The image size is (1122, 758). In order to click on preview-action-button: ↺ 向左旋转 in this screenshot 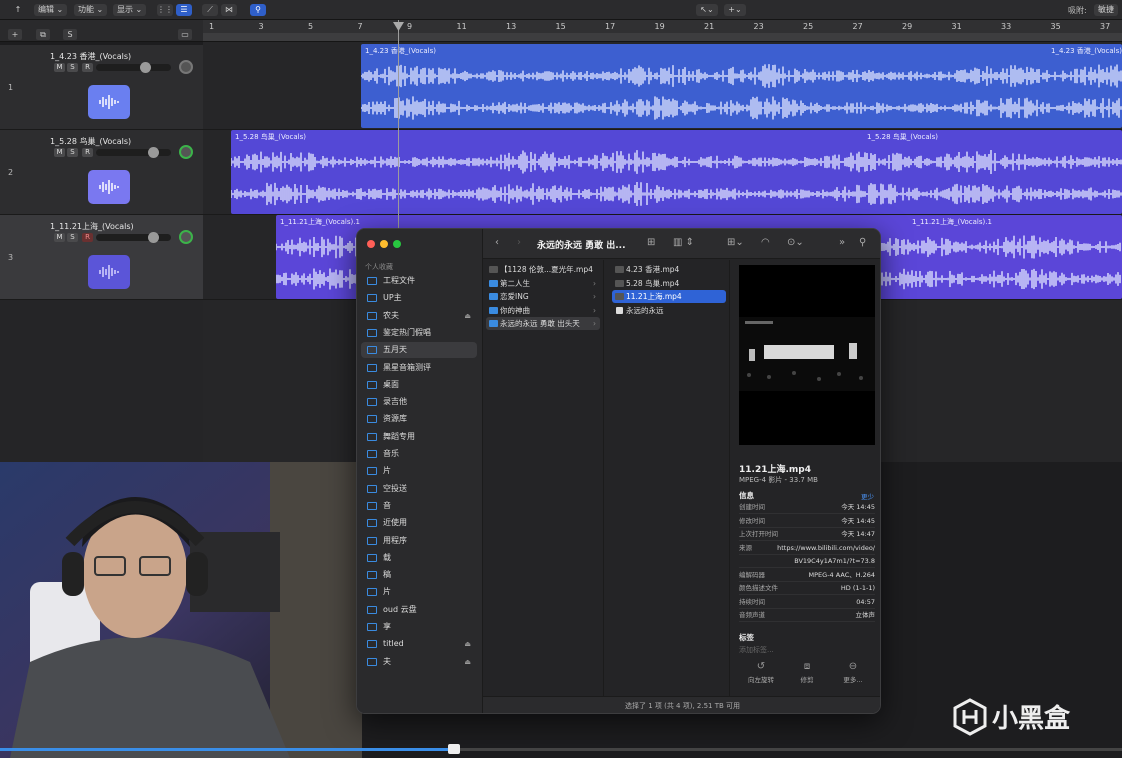, I will do `click(761, 672)`.